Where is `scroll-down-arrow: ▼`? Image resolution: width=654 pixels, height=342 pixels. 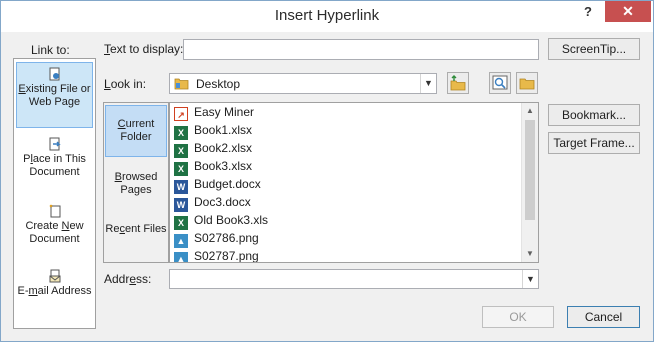 scroll-down-arrow: ▼ is located at coordinates (530, 254).